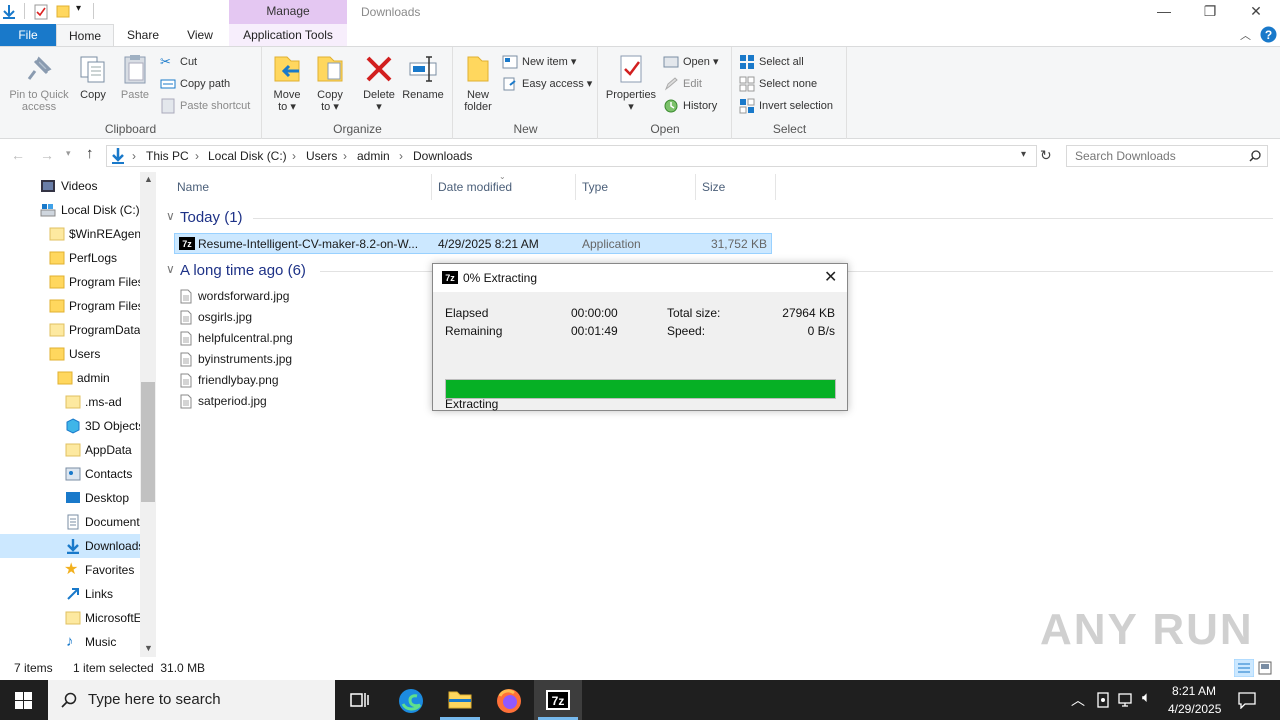 The image size is (1280, 720). What do you see at coordinates (1256, 12) in the screenshot?
I see `close-button: ✕` at bounding box center [1256, 12].